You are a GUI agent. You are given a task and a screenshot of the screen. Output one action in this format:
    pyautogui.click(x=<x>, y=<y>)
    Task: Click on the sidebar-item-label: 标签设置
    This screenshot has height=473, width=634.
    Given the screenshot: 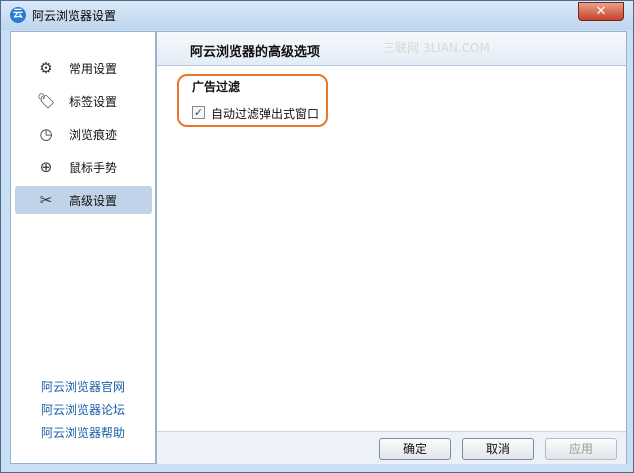 What is the action you would take?
    pyautogui.click(x=93, y=102)
    